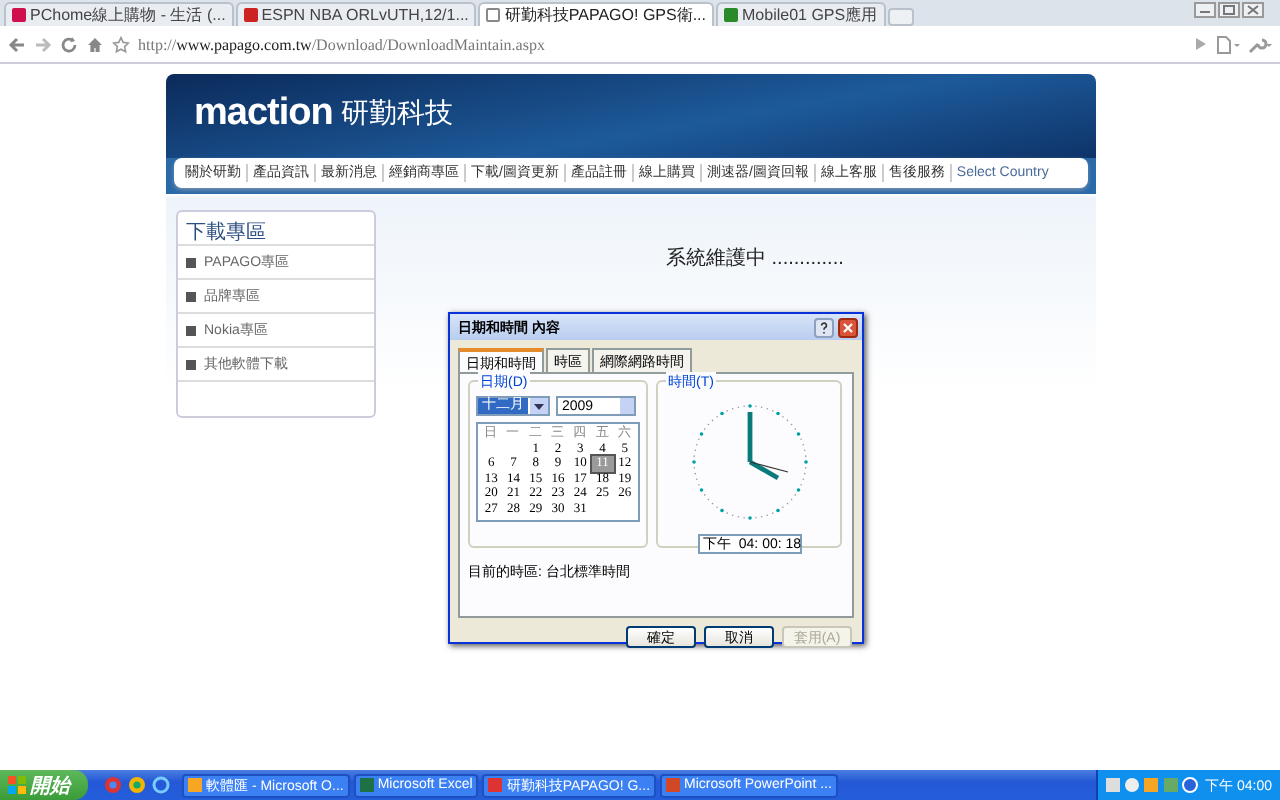  I want to click on logo-cjk-text: 研勤科技, so click(396, 114).